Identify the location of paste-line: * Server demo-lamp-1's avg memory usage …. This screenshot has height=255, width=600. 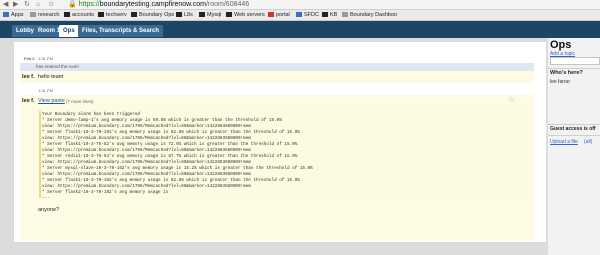
(162, 120).